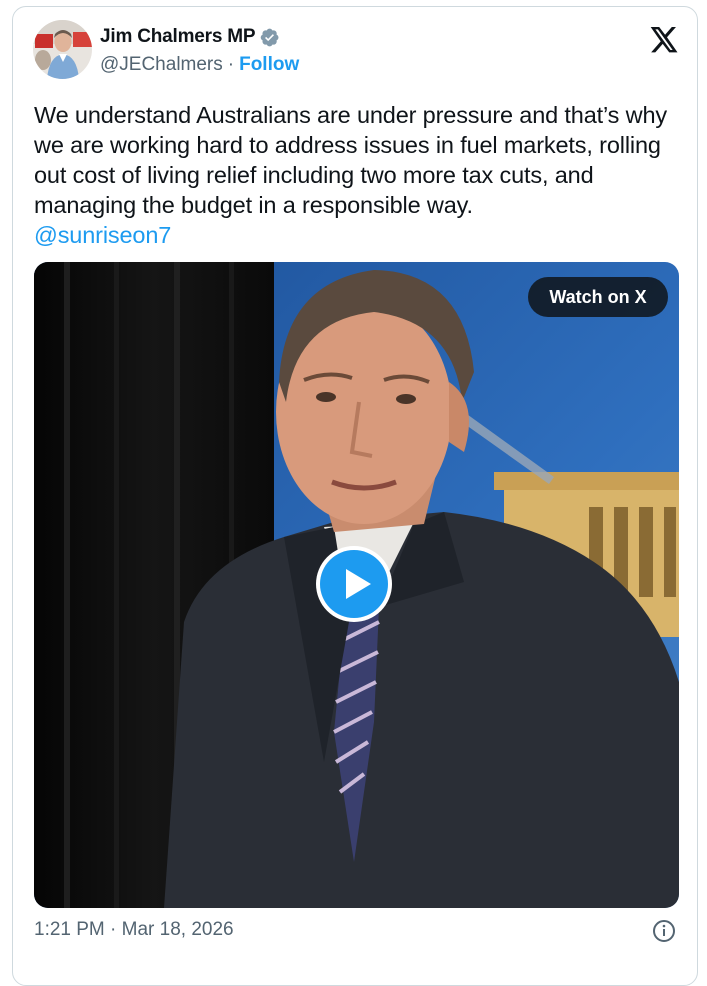  I want to click on avatar, so click(62, 49).